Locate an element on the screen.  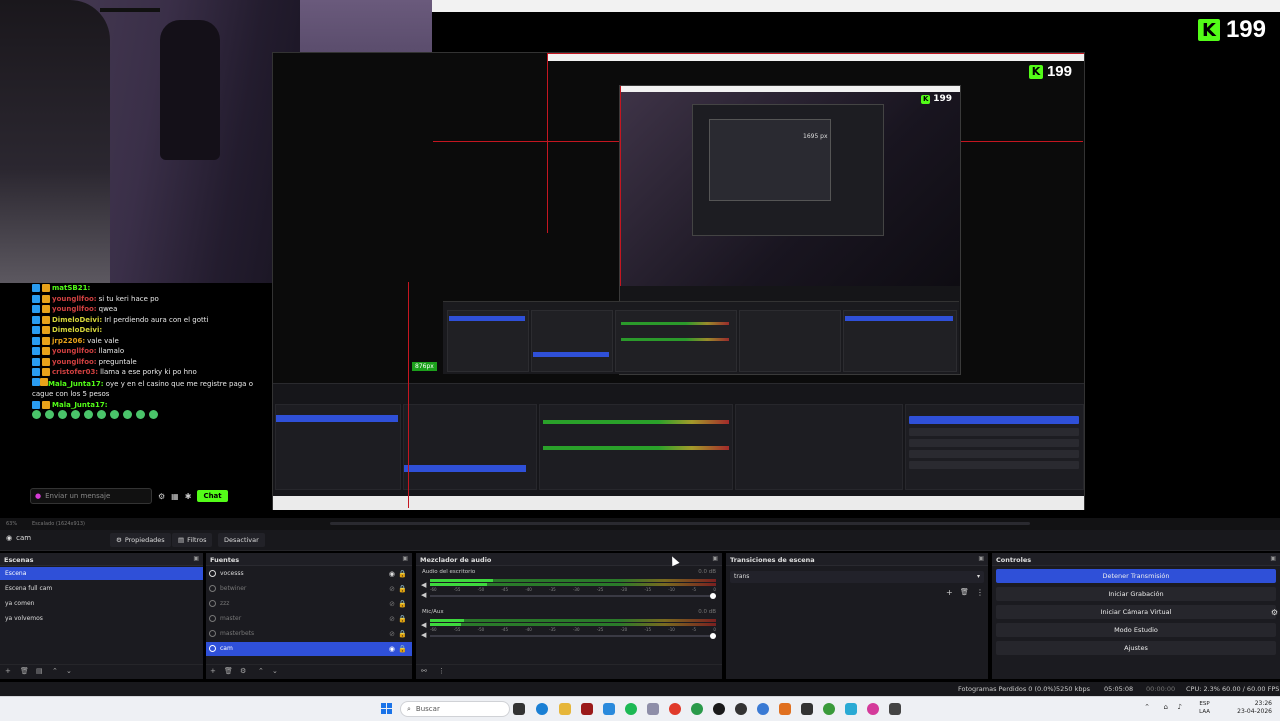
settings-icon: ✱ is located at coordinates (188, 496).